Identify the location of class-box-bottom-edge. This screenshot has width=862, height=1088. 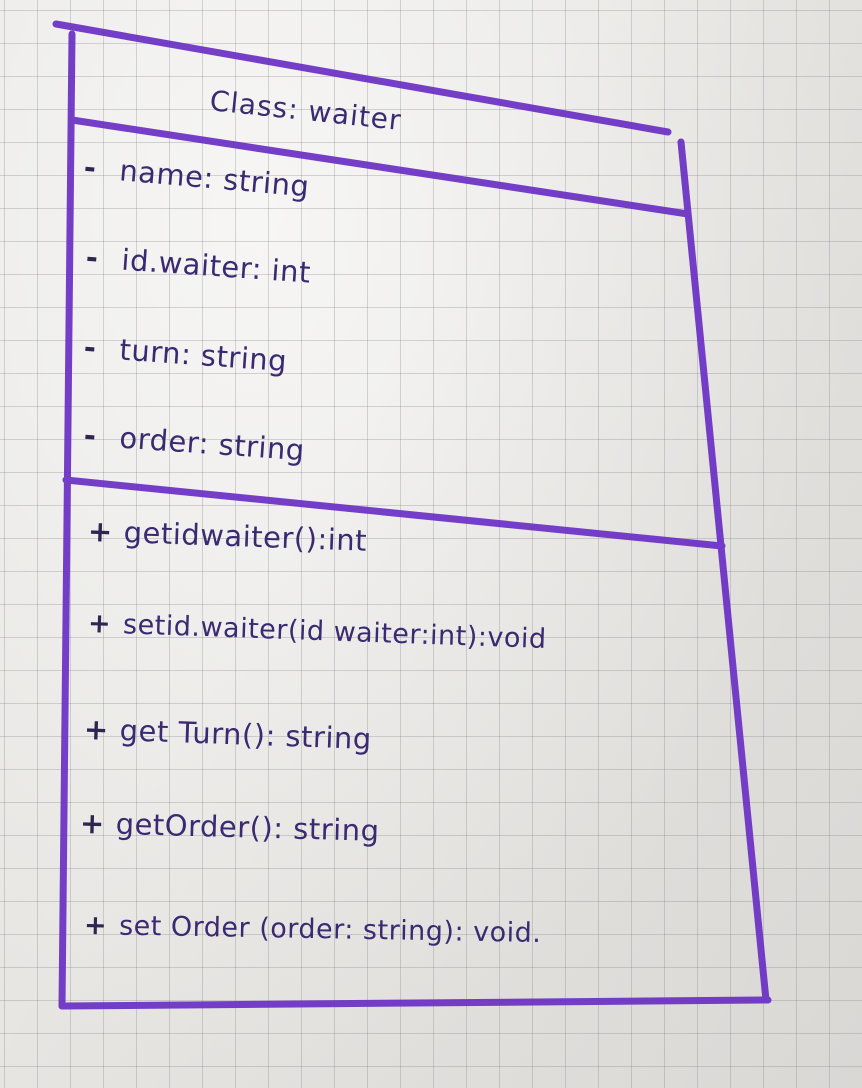
(415, 1003).